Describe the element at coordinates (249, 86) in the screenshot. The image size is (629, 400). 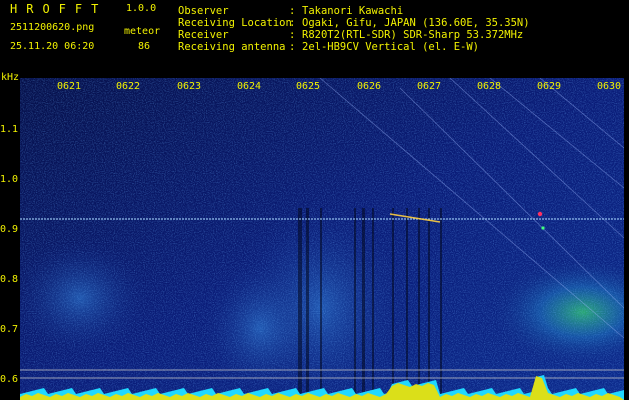
I see `time-tick-label: 0624` at that location.